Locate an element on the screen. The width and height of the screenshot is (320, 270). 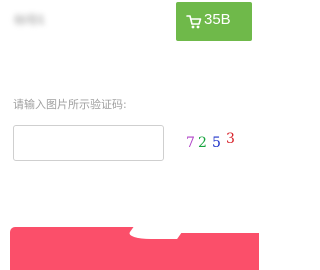
price-tag: 35B is located at coordinates (214, 21).